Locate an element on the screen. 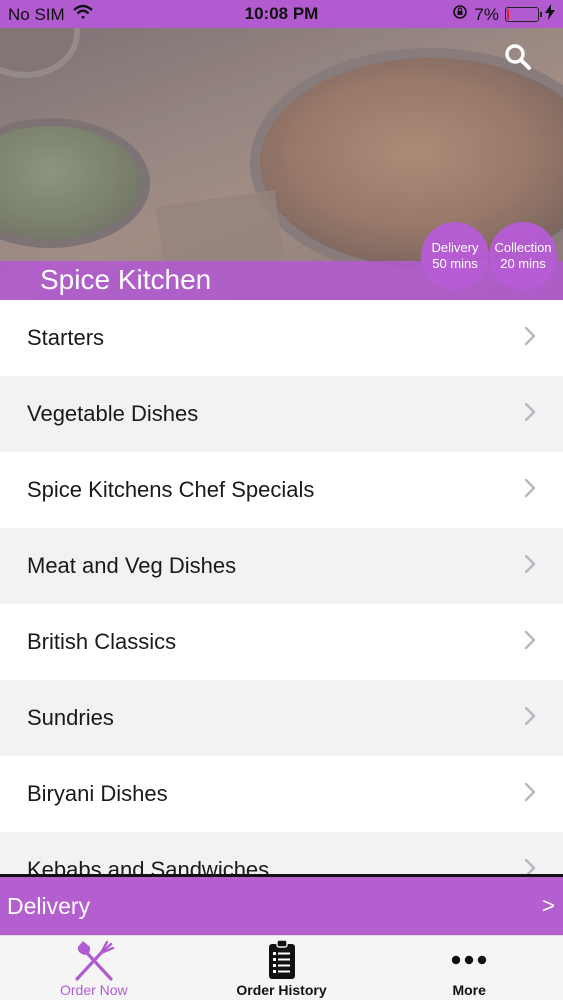 Image resolution: width=563 pixels, height=1000 pixels. collection-badge-label: Collection is located at coordinates (523, 247).